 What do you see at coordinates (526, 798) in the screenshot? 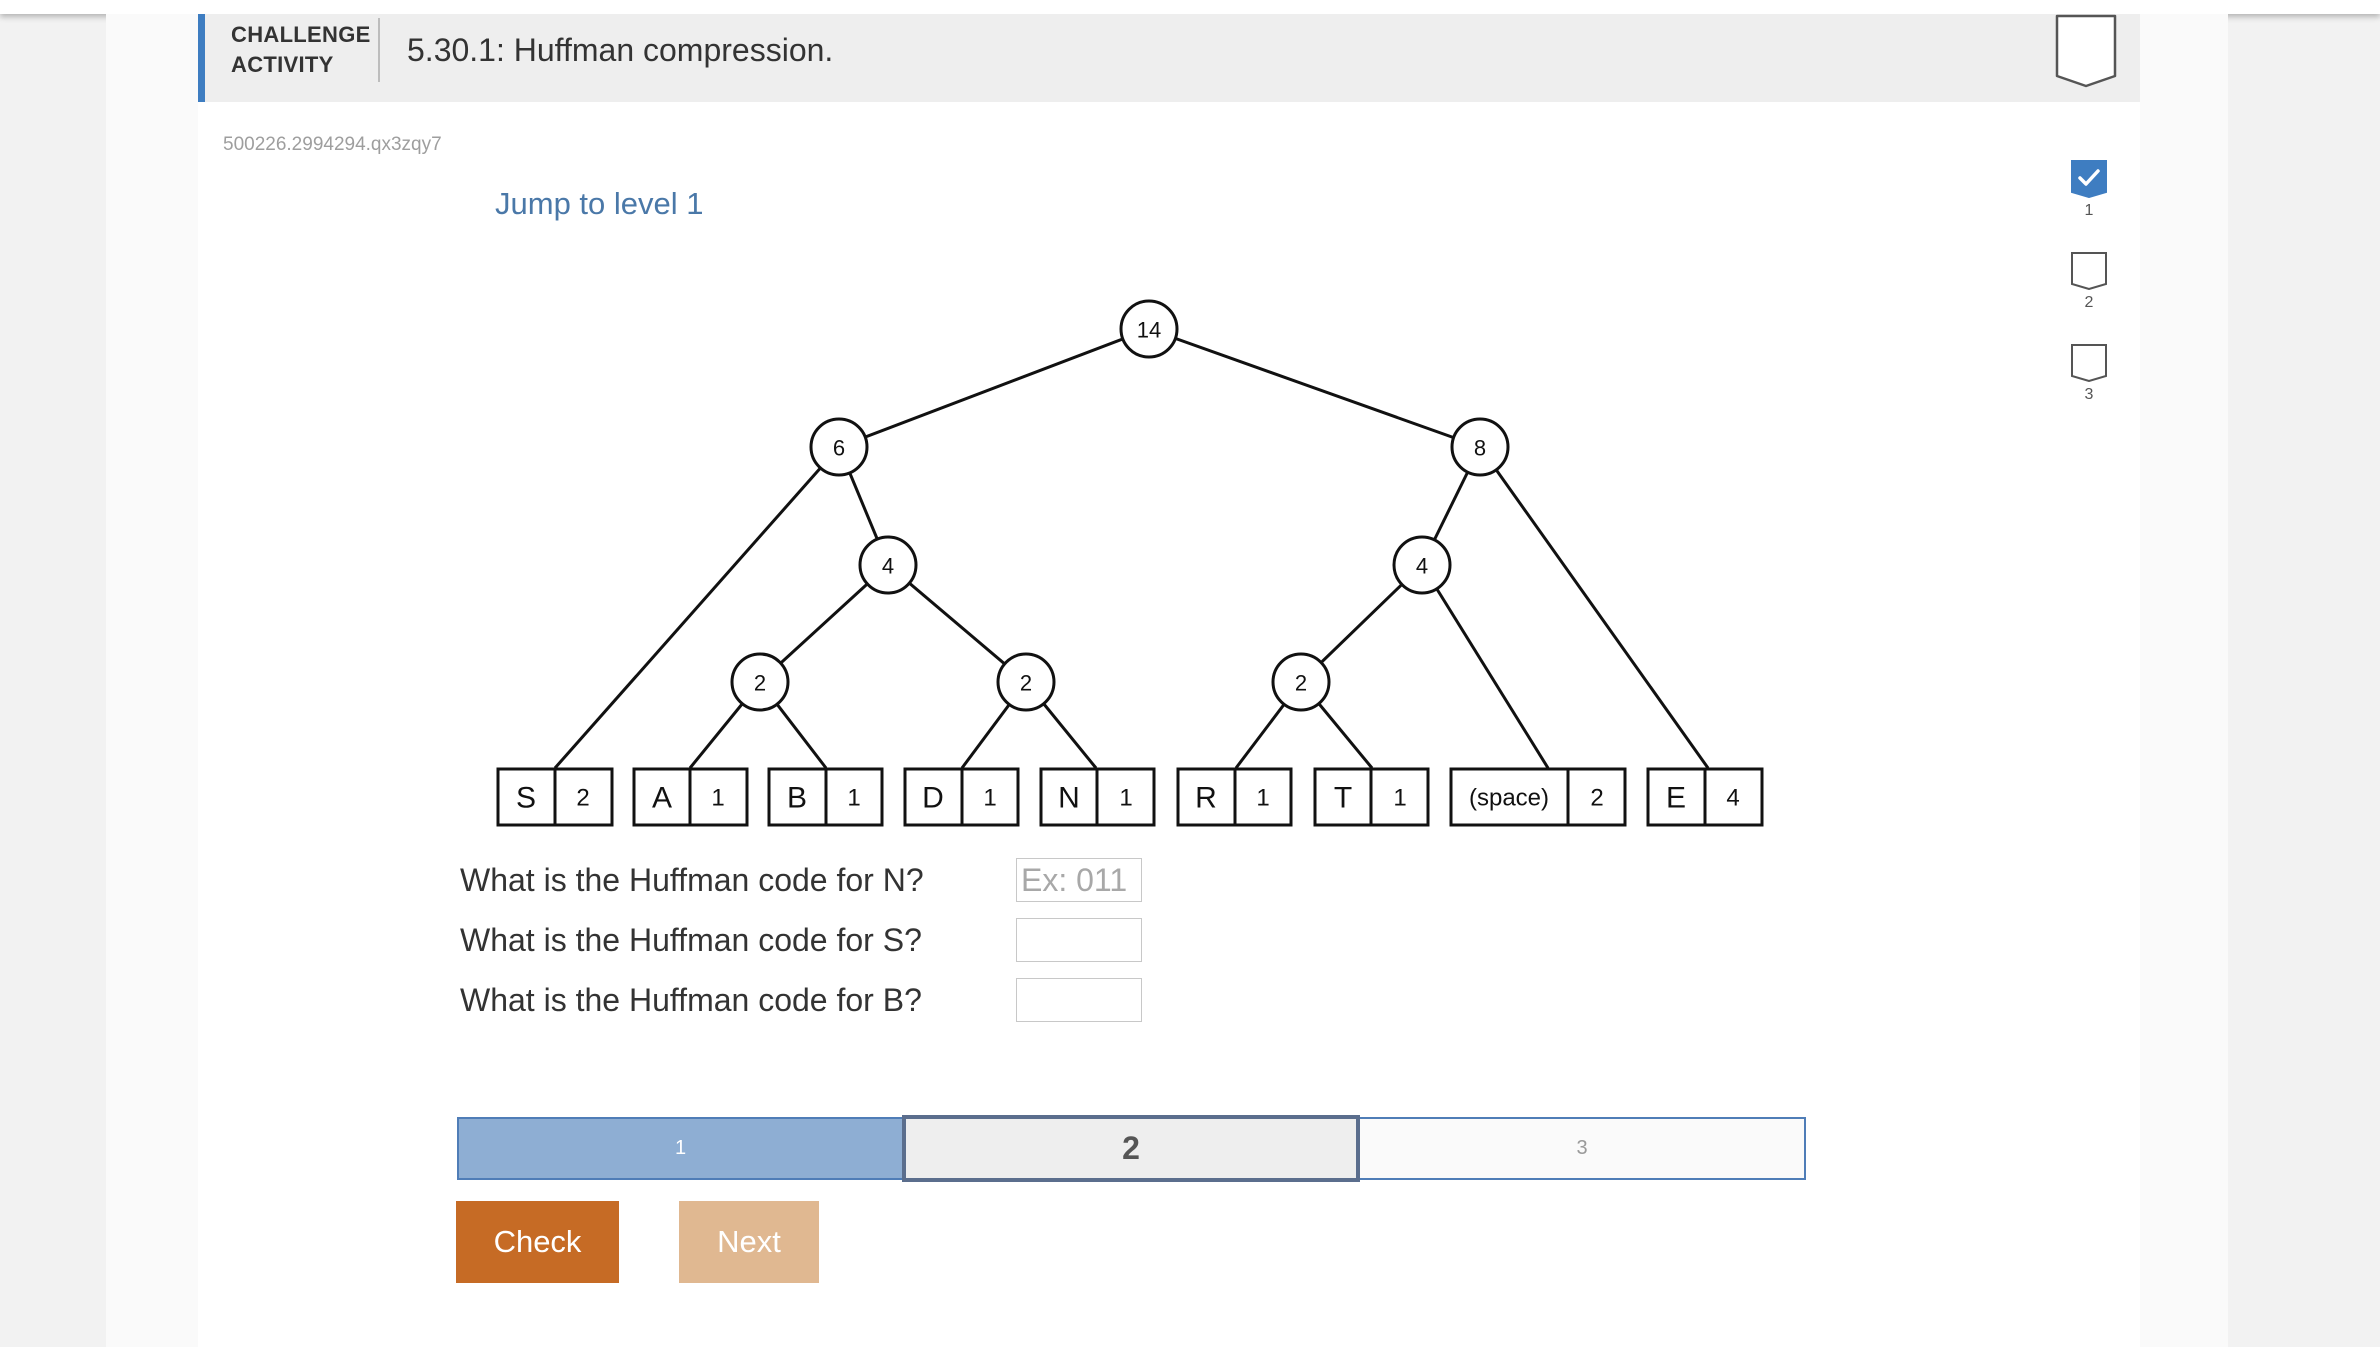
I see `leaf-symbol: S` at bounding box center [526, 798].